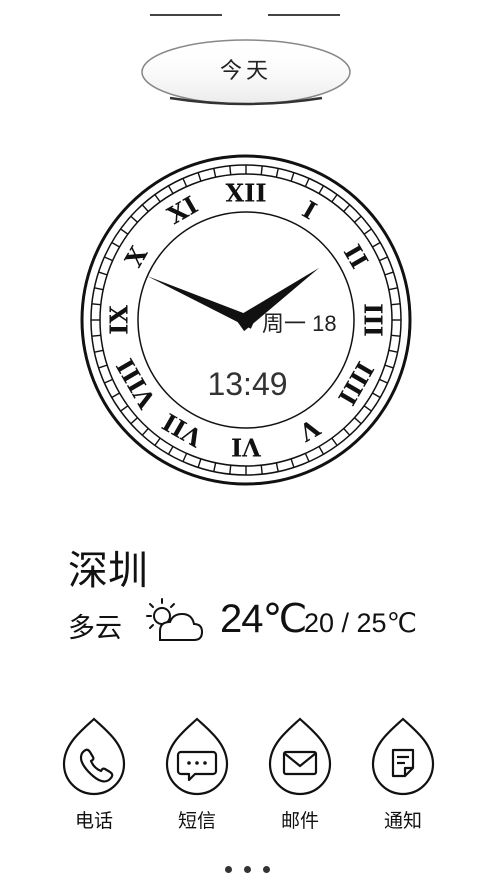 The height and width of the screenshot is (880, 495). Describe the element at coordinates (247, 384) in the screenshot. I see `clock-digital-time: 13:49` at that location.